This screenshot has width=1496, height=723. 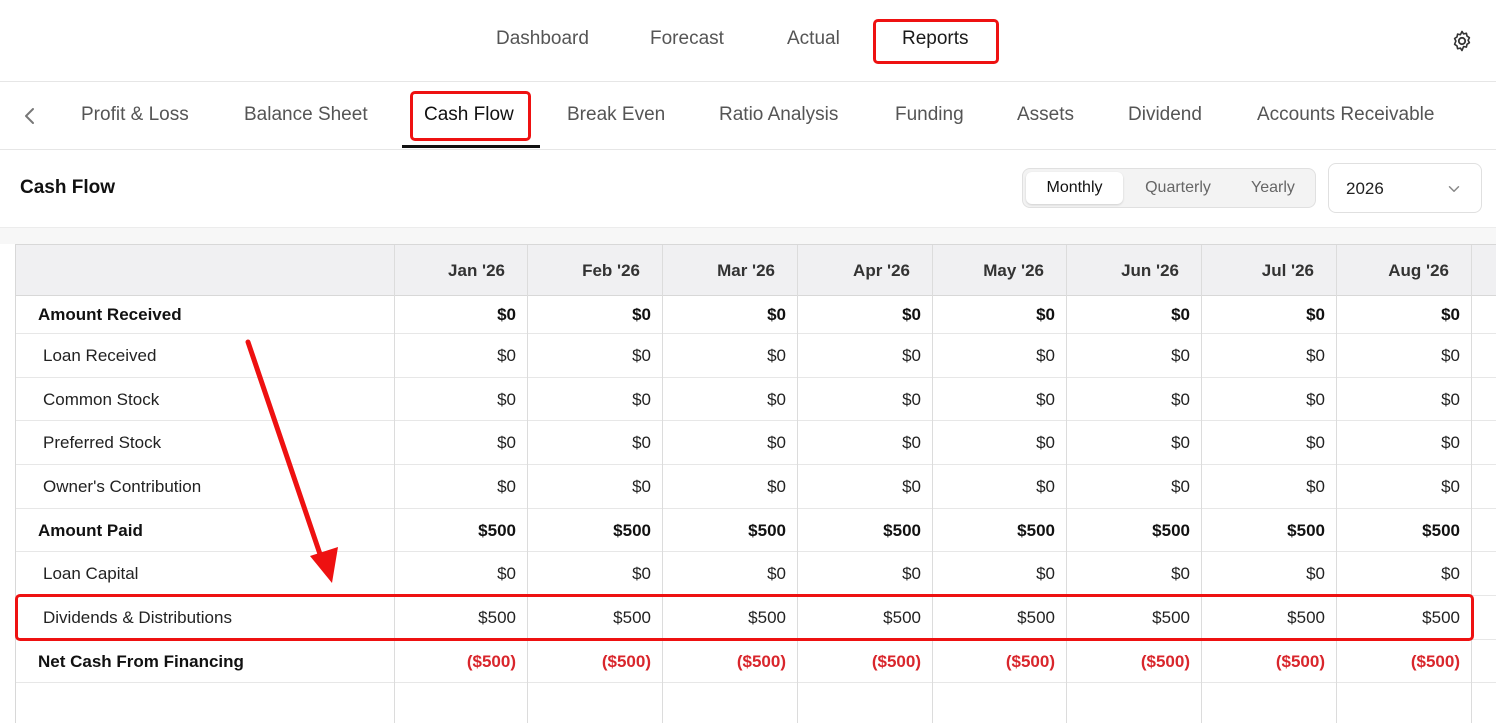 I want to click on table-row: Loan Received $0 $0 $0 $0 $0 $0 $0 $0, so click(x=756, y=356).